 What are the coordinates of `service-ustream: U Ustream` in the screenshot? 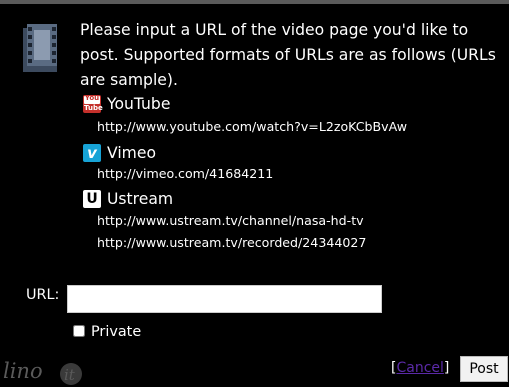 It's located at (128, 199).